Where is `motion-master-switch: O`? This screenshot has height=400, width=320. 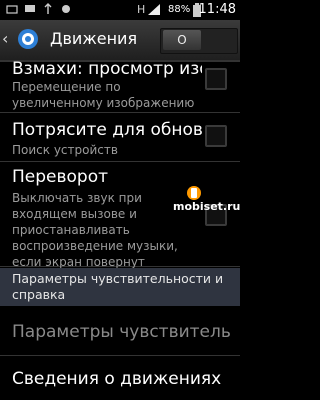
motion-master-switch: O is located at coordinates (199, 41).